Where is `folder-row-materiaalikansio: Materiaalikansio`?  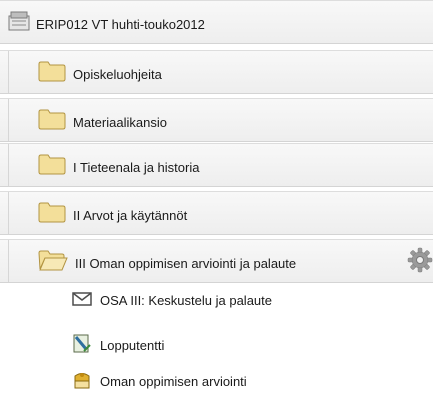 folder-row-materiaalikansio: Materiaalikansio is located at coordinates (216, 120).